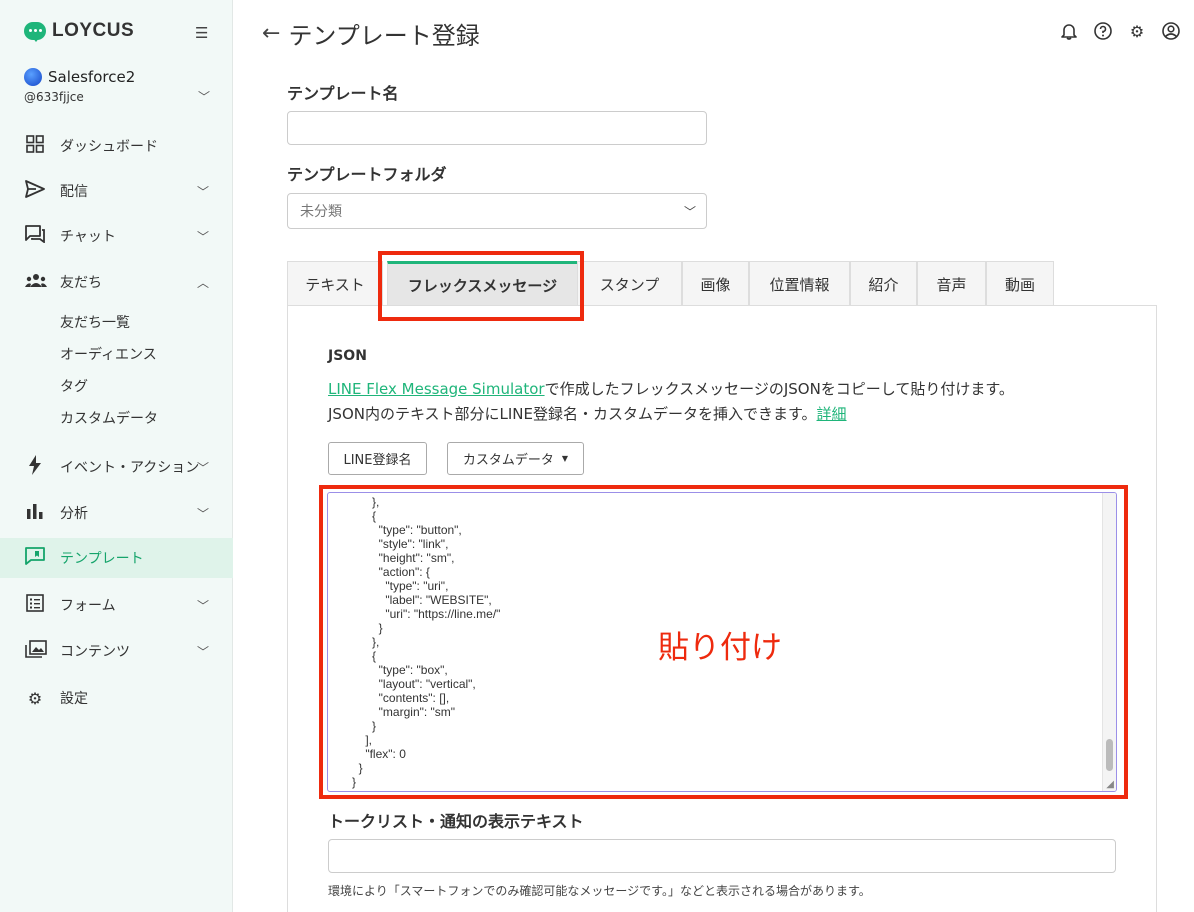 This screenshot has height=912, width=1194. I want to click on logo: LOYCUS, so click(79, 31).